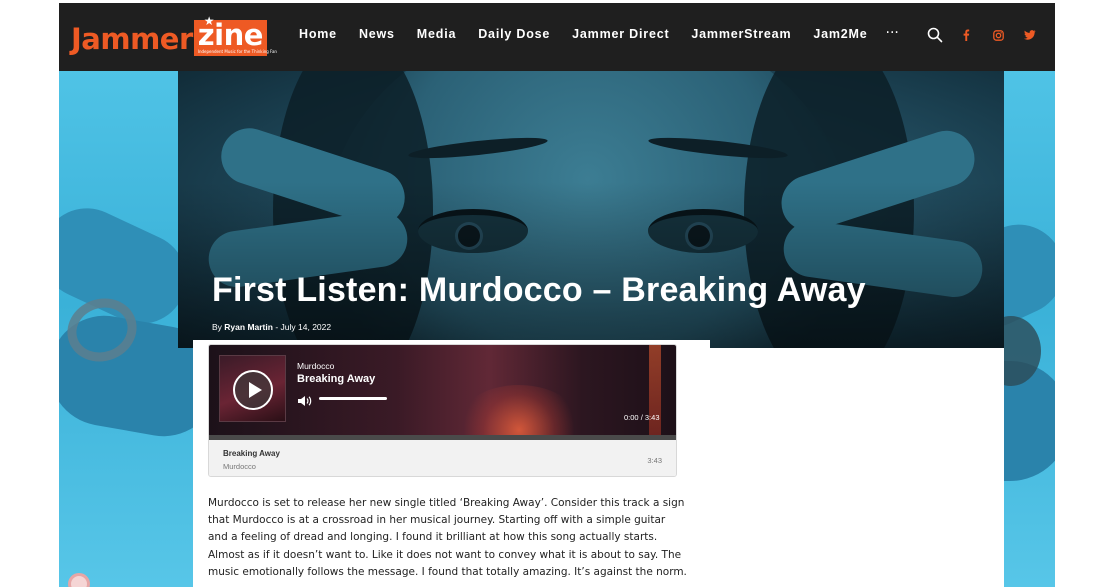 The image size is (1100, 587). Describe the element at coordinates (654, 460) in the screenshot. I see `playlist-track-duration: 3:43` at that location.